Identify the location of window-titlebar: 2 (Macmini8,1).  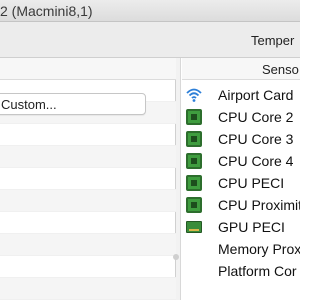
(150, 11).